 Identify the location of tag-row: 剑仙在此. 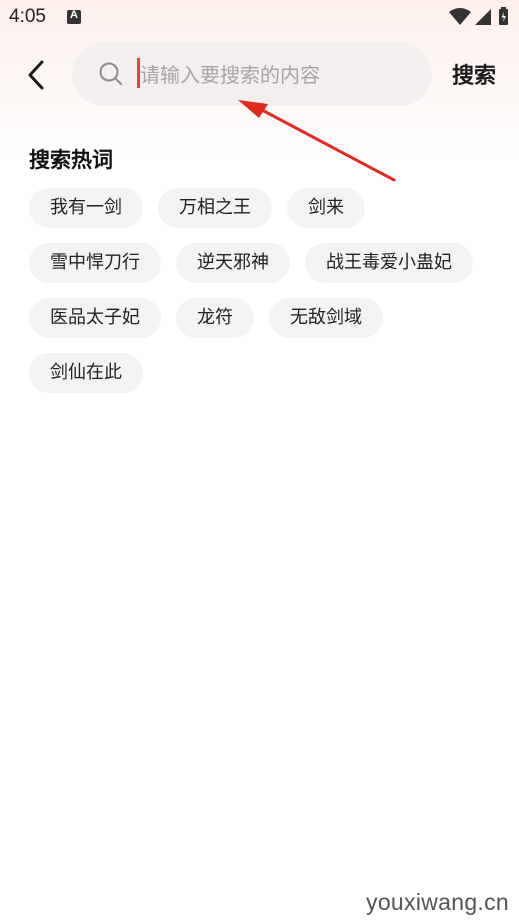
(264, 373).